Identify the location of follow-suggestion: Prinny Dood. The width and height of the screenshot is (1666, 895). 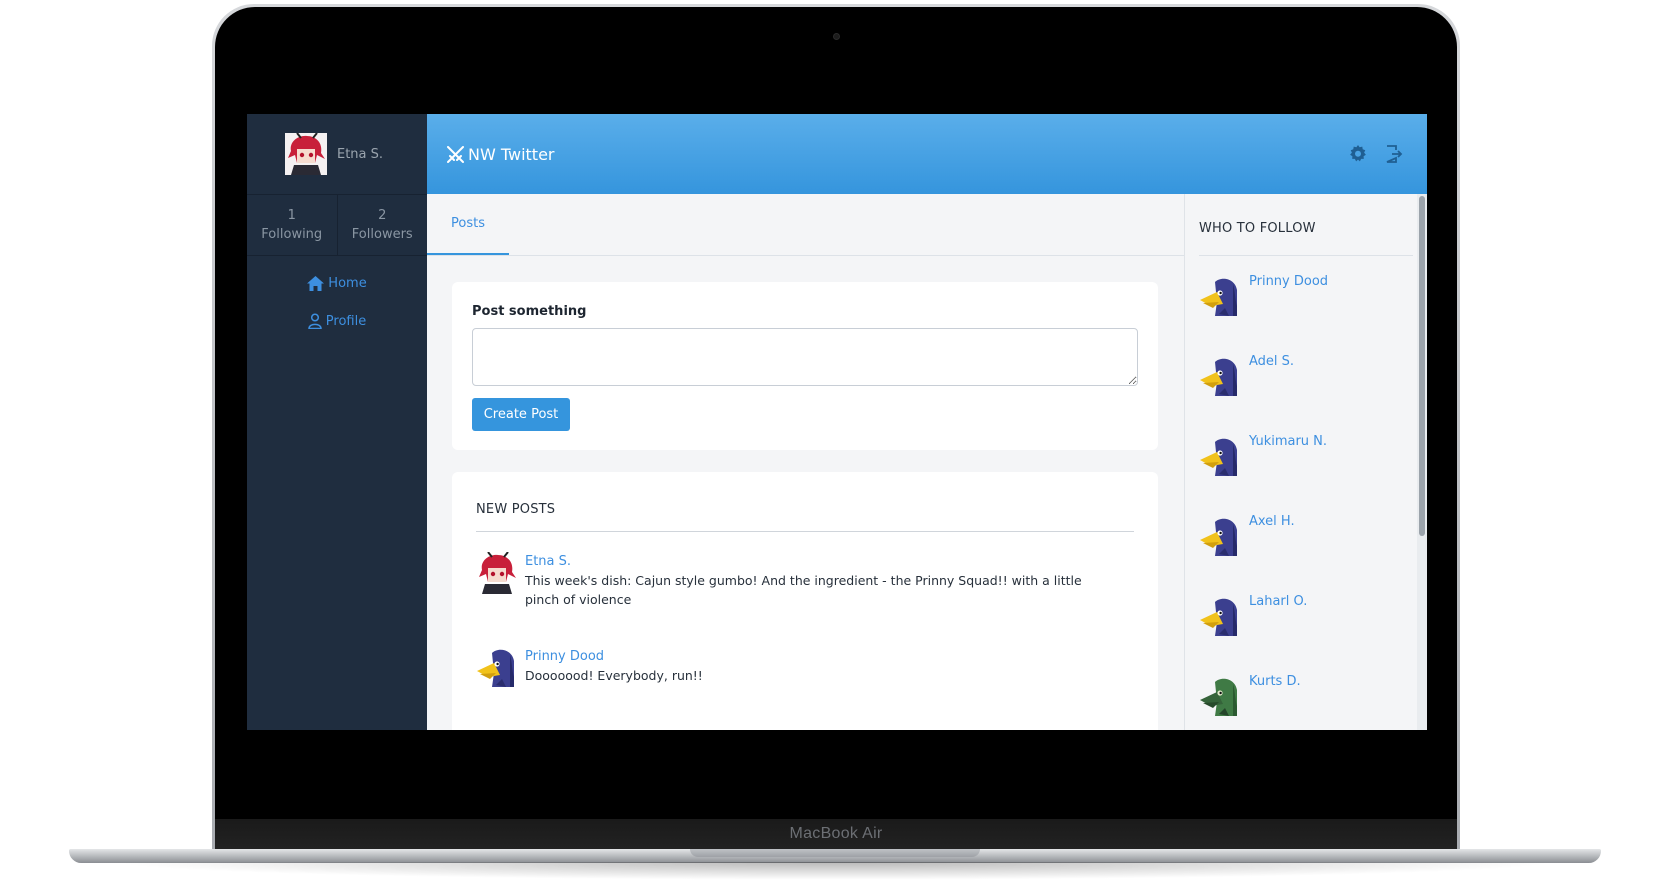
(1306, 296).